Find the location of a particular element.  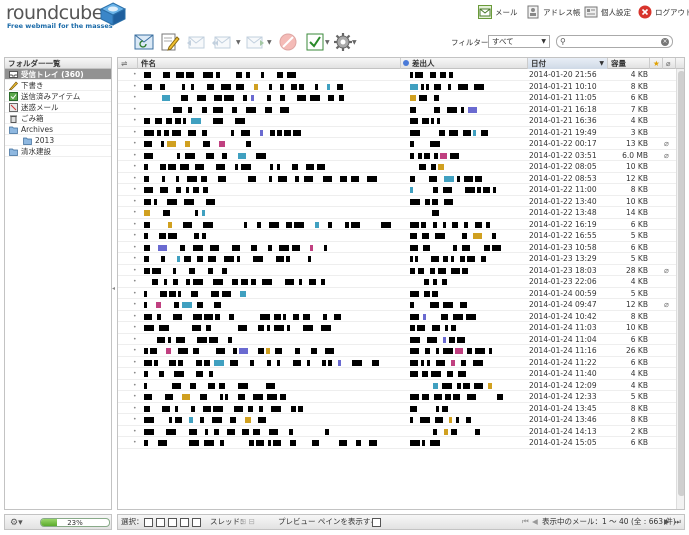

forward-dropdown-icon: ▼ is located at coordinates (269, 42).